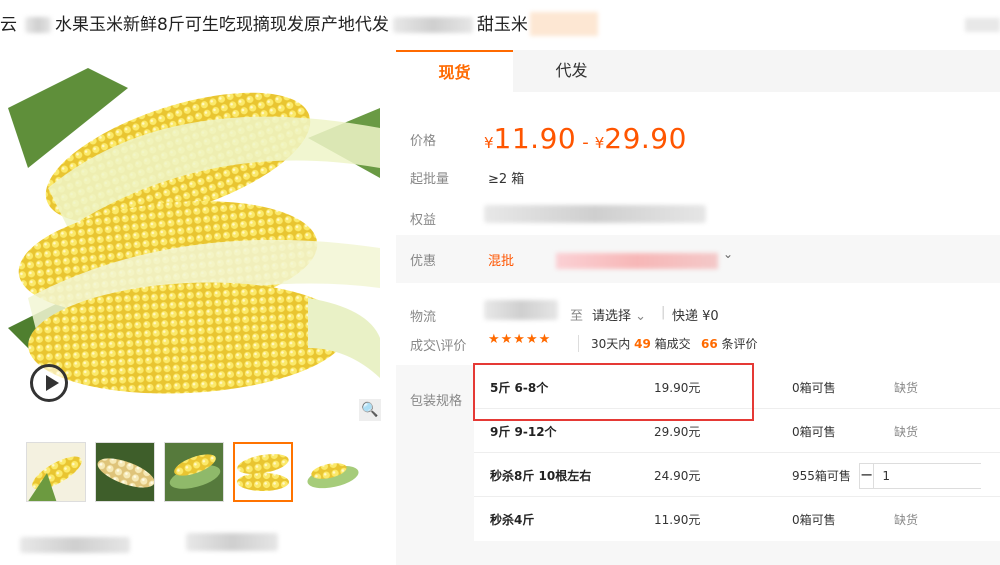 Image resolution: width=1000 pixels, height=565 pixels. What do you see at coordinates (535, 138) in the screenshot?
I see `price-low: 11.90` at bounding box center [535, 138].